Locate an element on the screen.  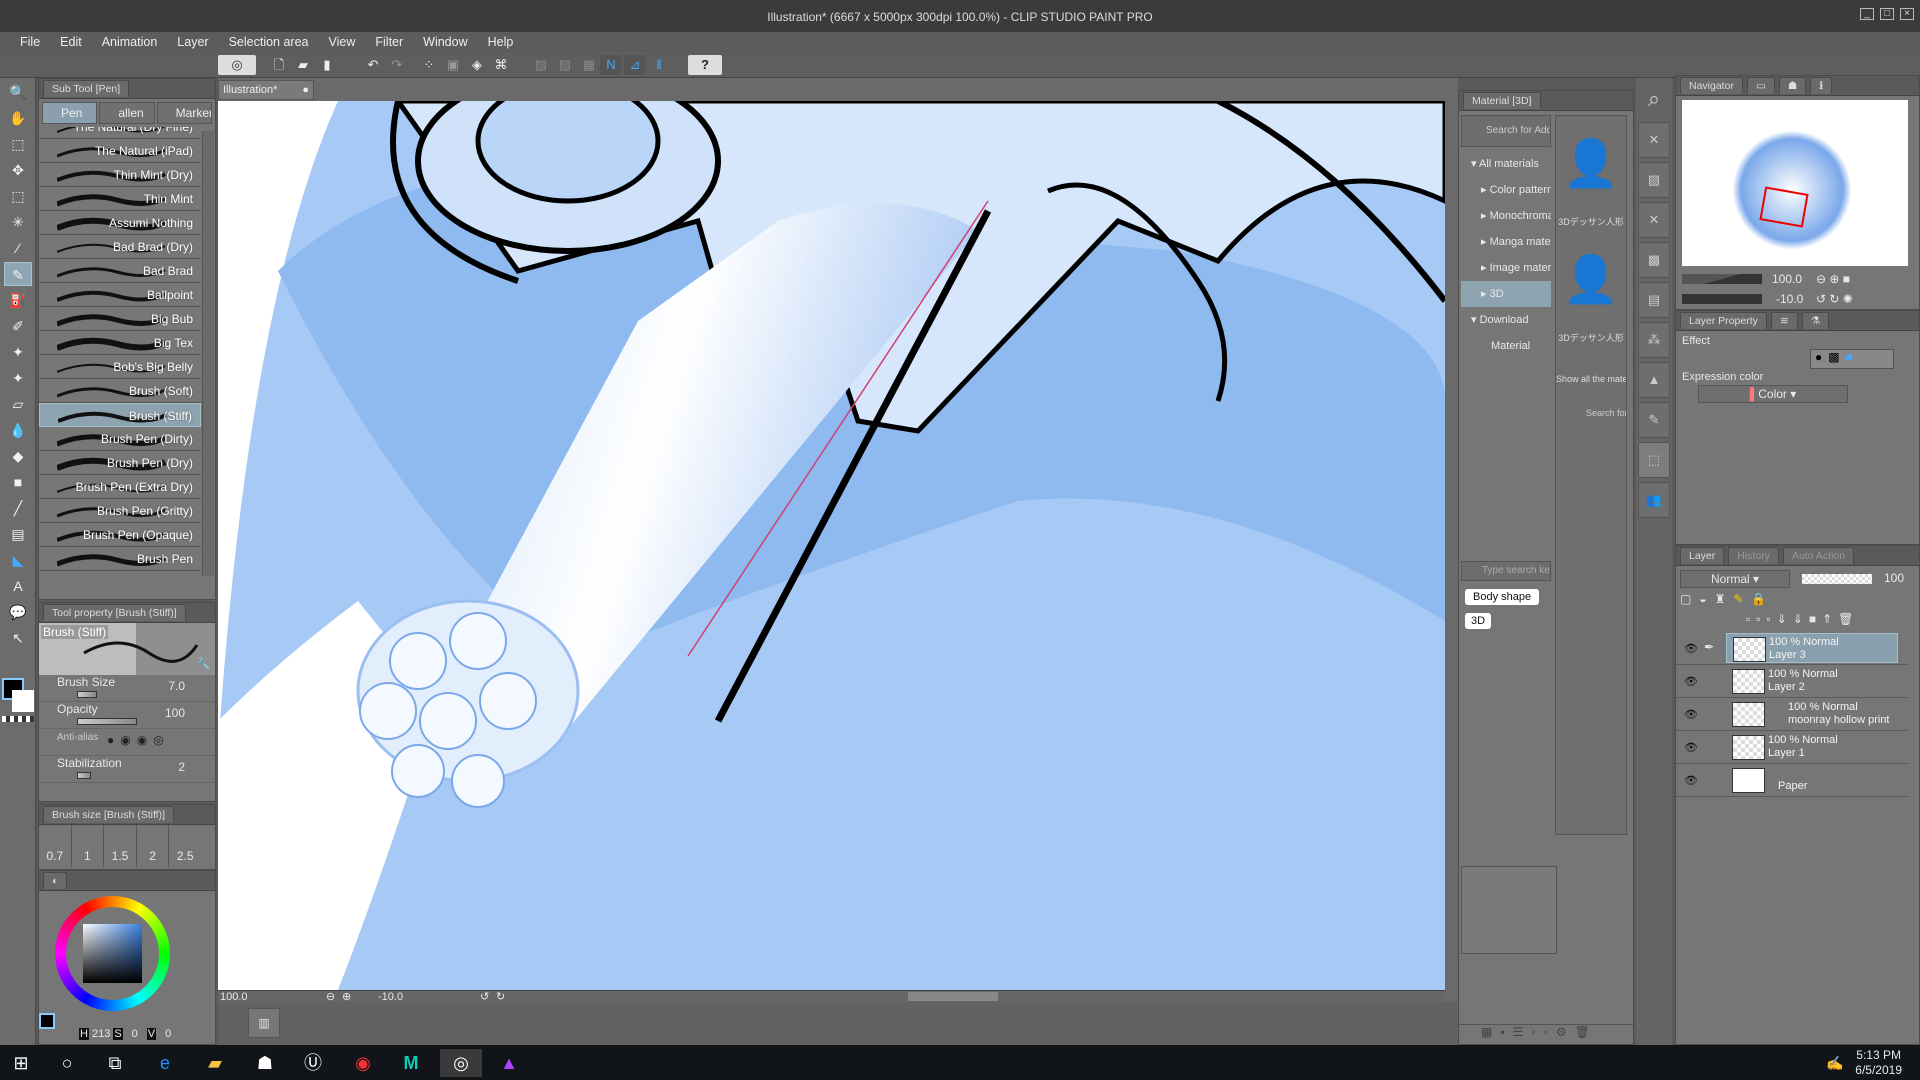
stabilization-row: Stabilization 2 is located at coordinates (127, 769).